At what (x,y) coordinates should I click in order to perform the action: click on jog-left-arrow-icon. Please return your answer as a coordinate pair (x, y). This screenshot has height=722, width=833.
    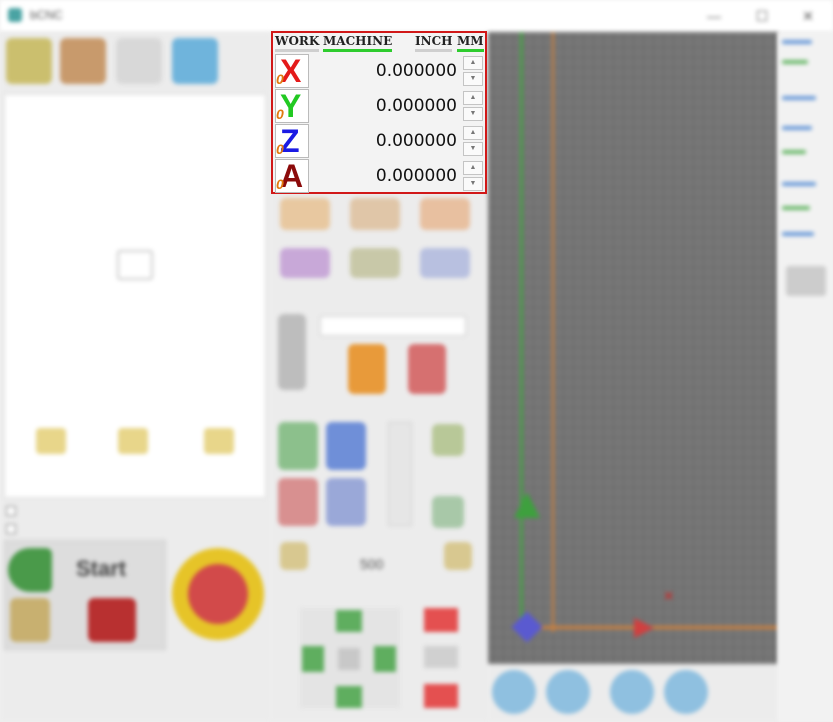
    Looking at the image, I should click on (313, 659).